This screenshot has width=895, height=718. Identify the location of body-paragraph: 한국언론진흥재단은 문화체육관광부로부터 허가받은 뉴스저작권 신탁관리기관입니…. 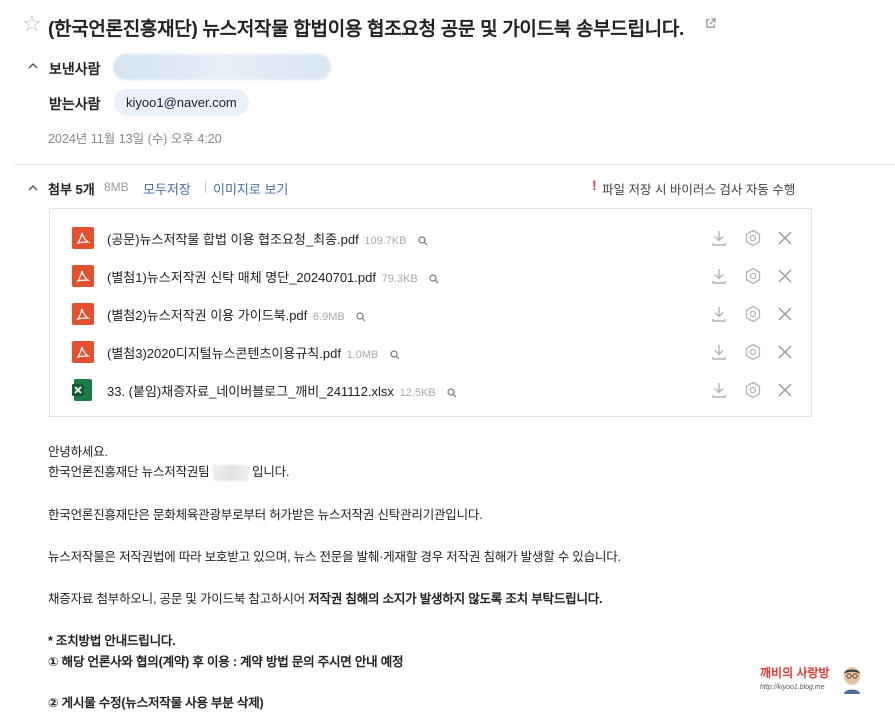
(265, 515).